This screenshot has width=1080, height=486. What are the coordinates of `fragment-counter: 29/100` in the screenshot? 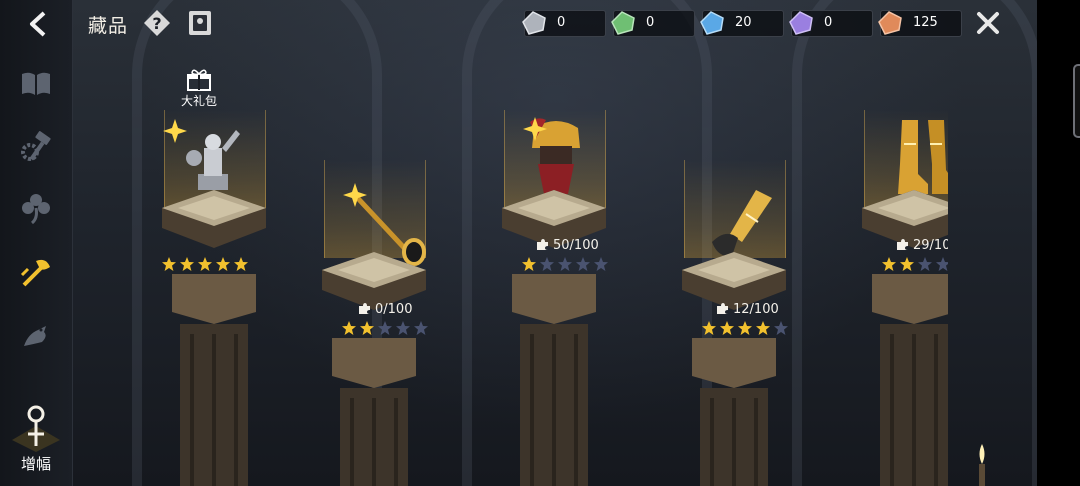 It's located at (922, 245).